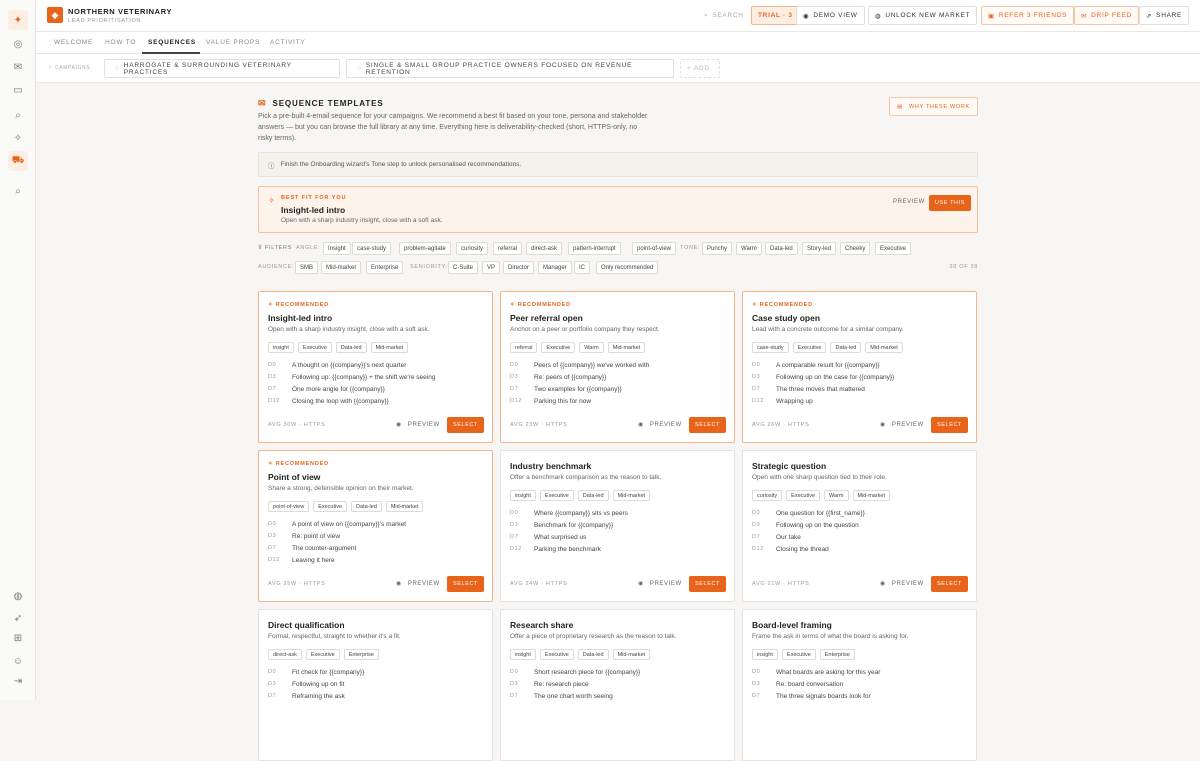  What do you see at coordinates (375, 389) in the screenshot?
I see `step-row: D7 One more angle for {{company}}` at bounding box center [375, 389].